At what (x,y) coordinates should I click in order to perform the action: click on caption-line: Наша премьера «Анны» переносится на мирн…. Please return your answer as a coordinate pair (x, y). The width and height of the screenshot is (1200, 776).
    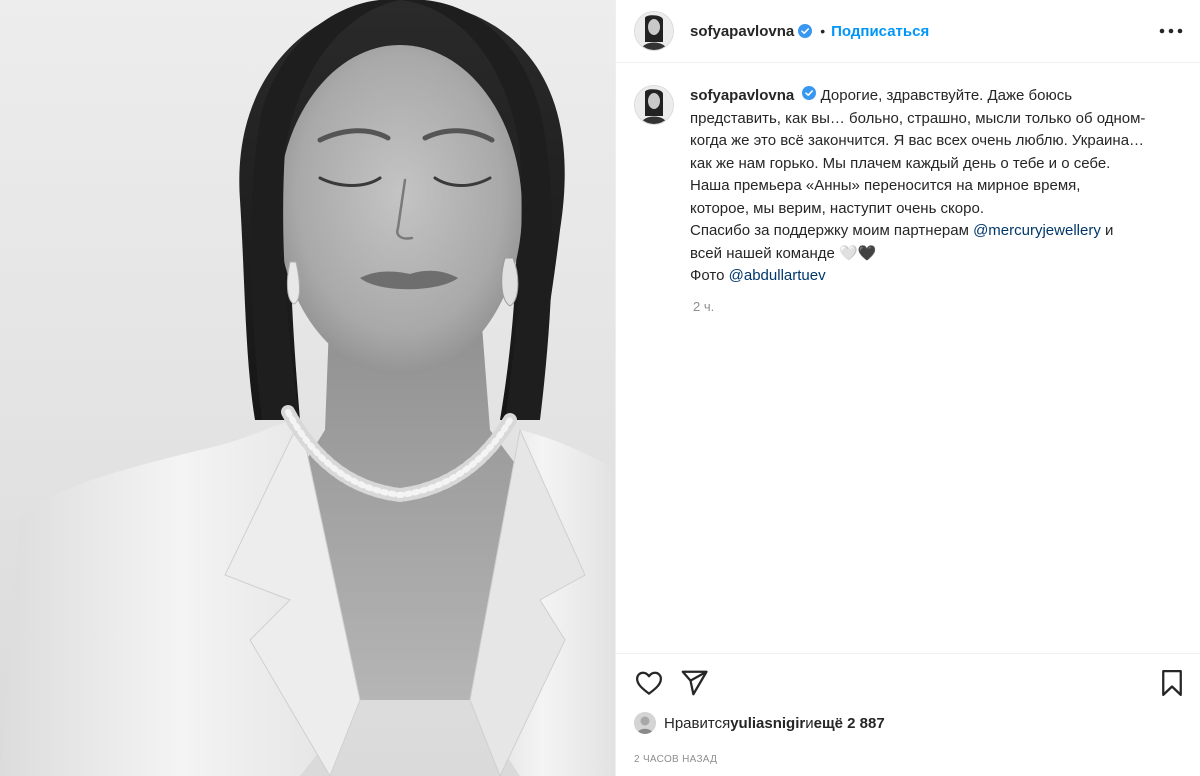
    Looking at the image, I should click on (885, 185).